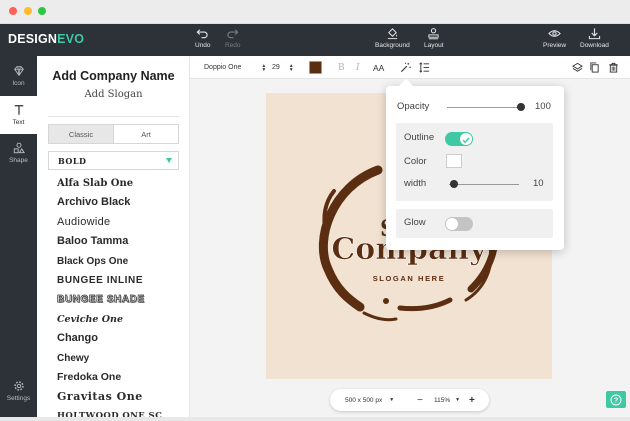 The height and width of the screenshot is (421, 630). What do you see at coordinates (484, 184) in the screenshot?
I see `outline-width-slider` at bounding box center [484, 184].